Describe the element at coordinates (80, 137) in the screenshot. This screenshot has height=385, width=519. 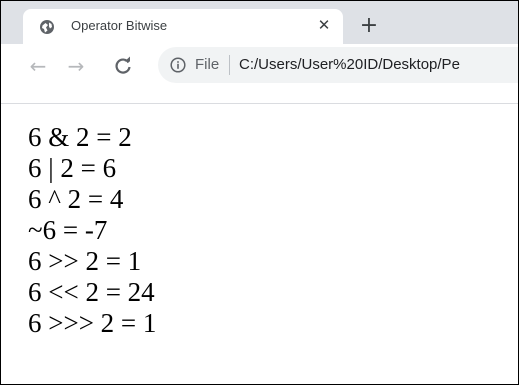
I see `output-line-and: 6 & 2 = 2` at that location.